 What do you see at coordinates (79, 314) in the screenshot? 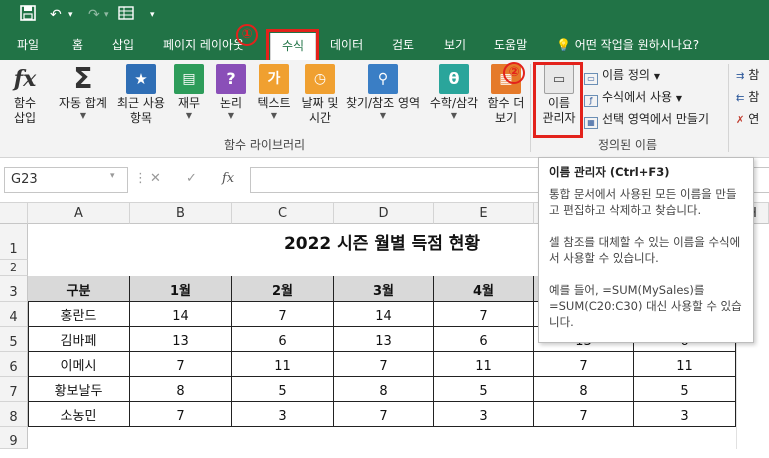
I see `table-cell: 홍란드` at bounding box center [79, 314].